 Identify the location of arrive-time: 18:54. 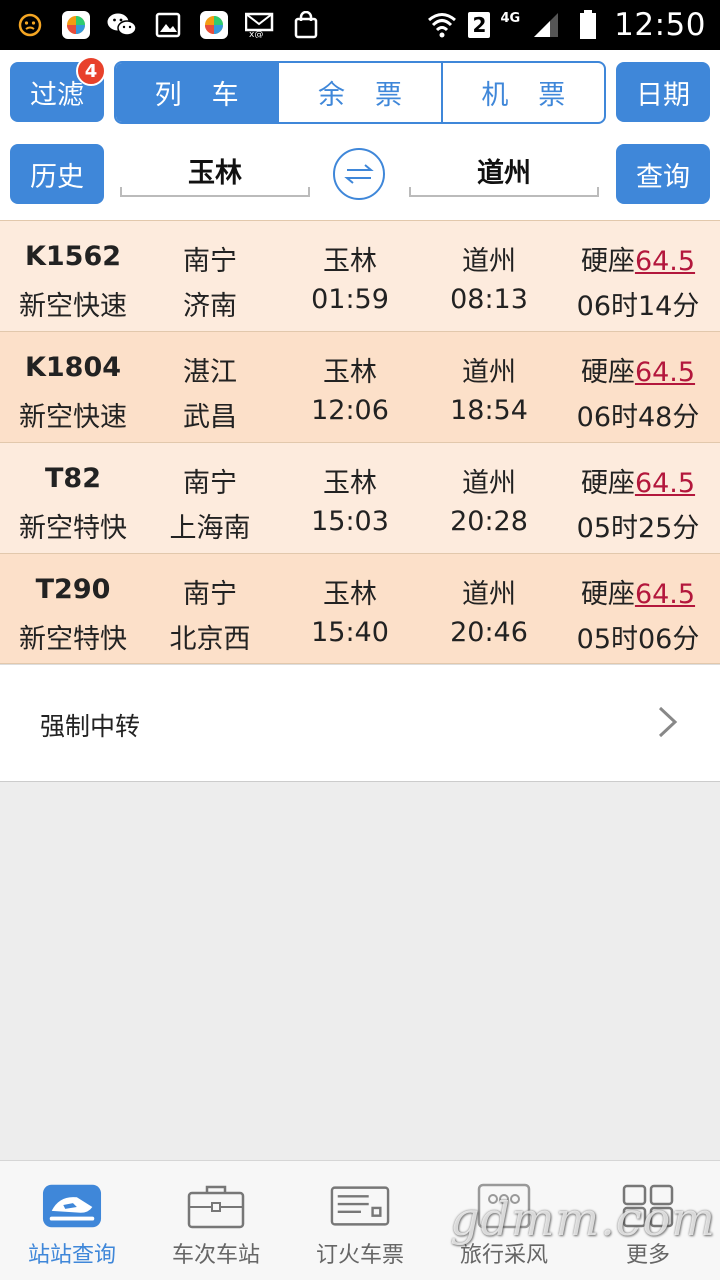
(489, 410).